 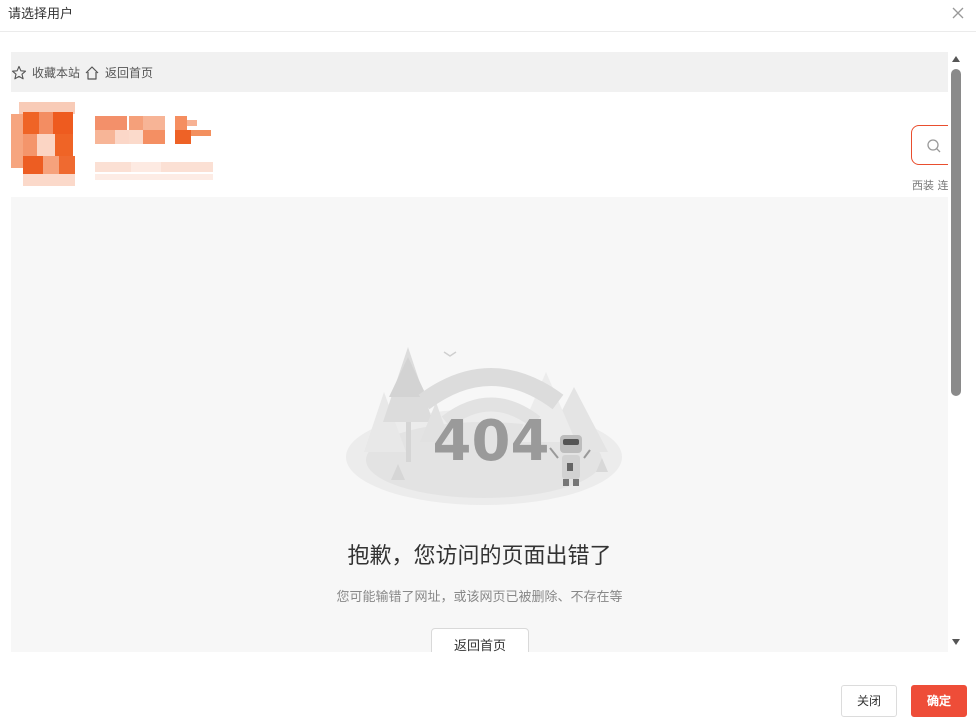 I want to click on scroll-up-arrow-icon, so click(x=956, y=59).